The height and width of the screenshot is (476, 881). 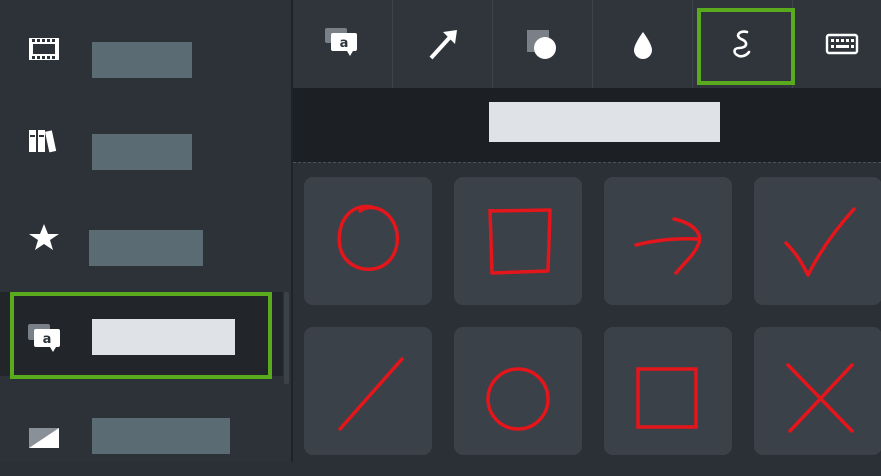 I want to click on shape-tile-line, so click(x=368, y=391).